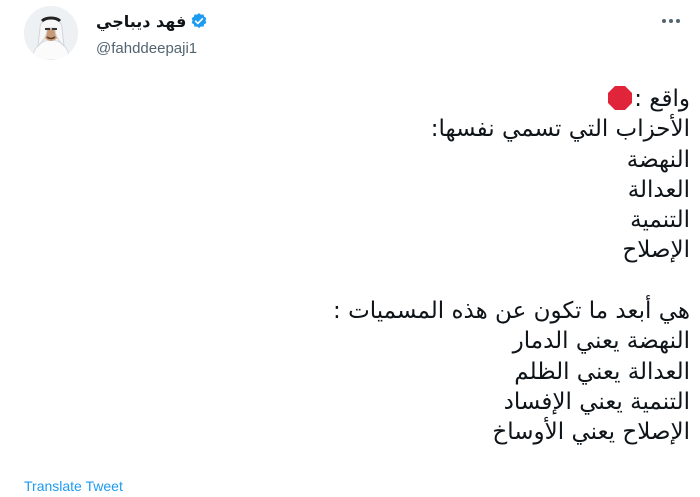 The image size is (700, 497). Describe the element at coordinates (152, 33) in the screenshot. I see `author-info: فهد ديباجي @fahddeepaji1` at that location.